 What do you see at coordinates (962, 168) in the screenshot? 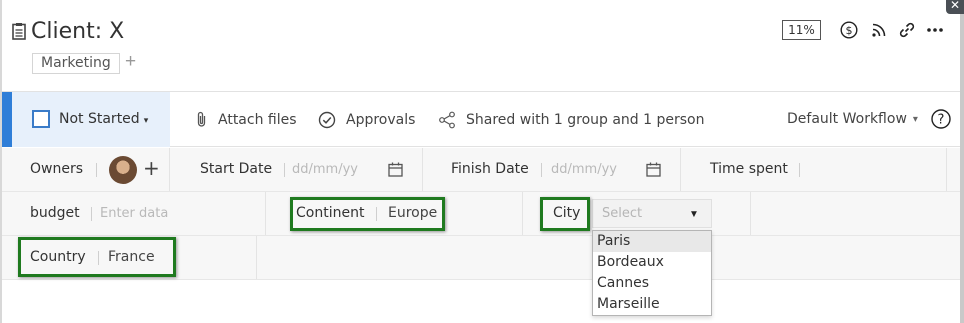
I see `window-scrollbar` at bounding box center [962, 168].